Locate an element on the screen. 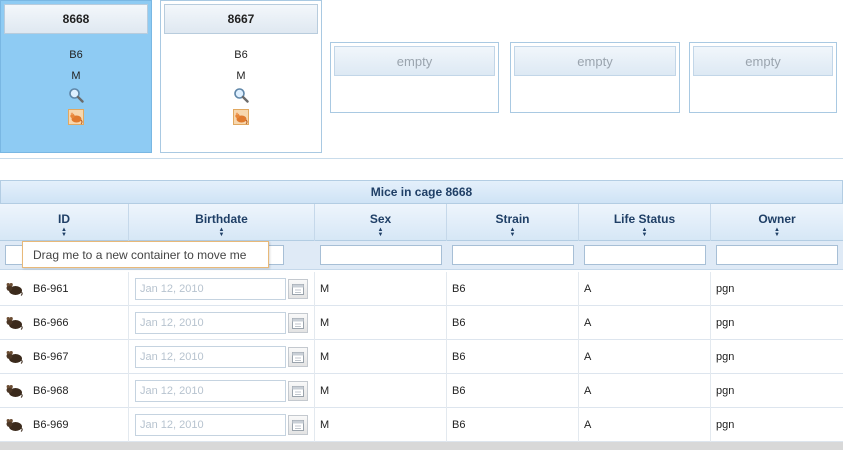 This screenshot has height=450, width=843. grid-footer is located at coordinates (421, 446).